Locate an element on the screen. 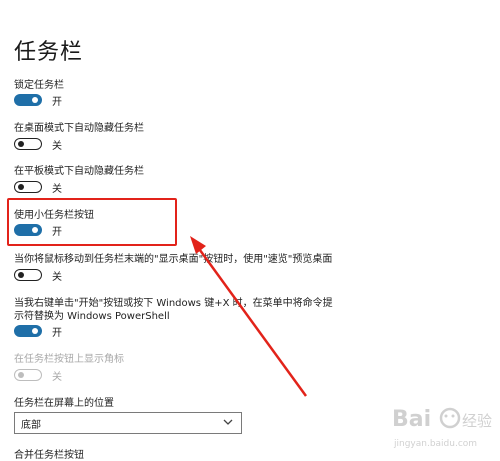  baidu-watermark-icon: Bai 经验 jingyan.baidu.com is located at coordinates (442, 428).